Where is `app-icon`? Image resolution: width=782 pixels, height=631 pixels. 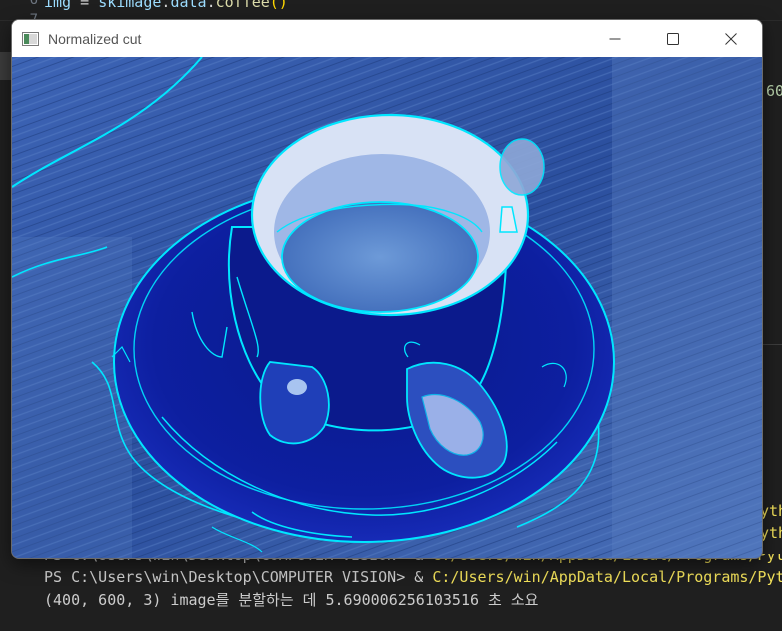 app-icon is located at coordinates (30, 39).